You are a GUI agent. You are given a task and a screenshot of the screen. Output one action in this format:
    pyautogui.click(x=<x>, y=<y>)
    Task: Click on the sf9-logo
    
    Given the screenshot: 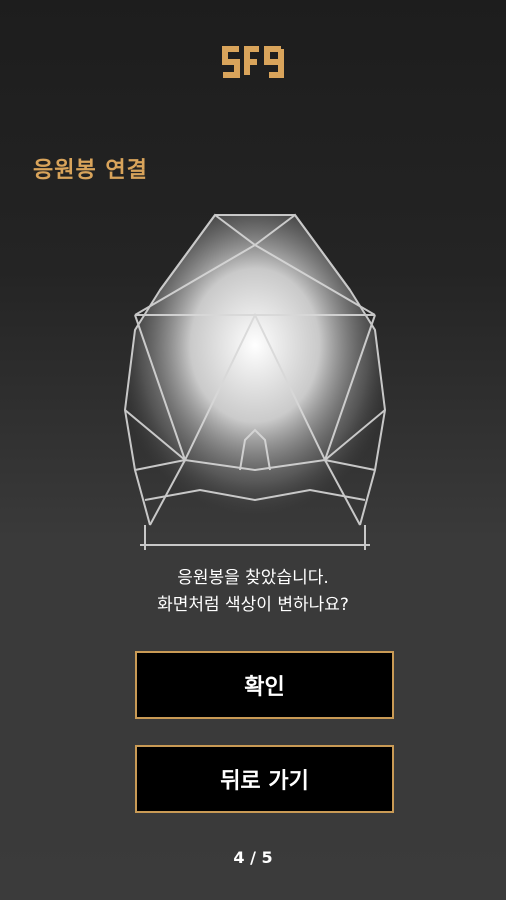 What is the action you would take?
    pyautogui.click(x=253, y=62)
    